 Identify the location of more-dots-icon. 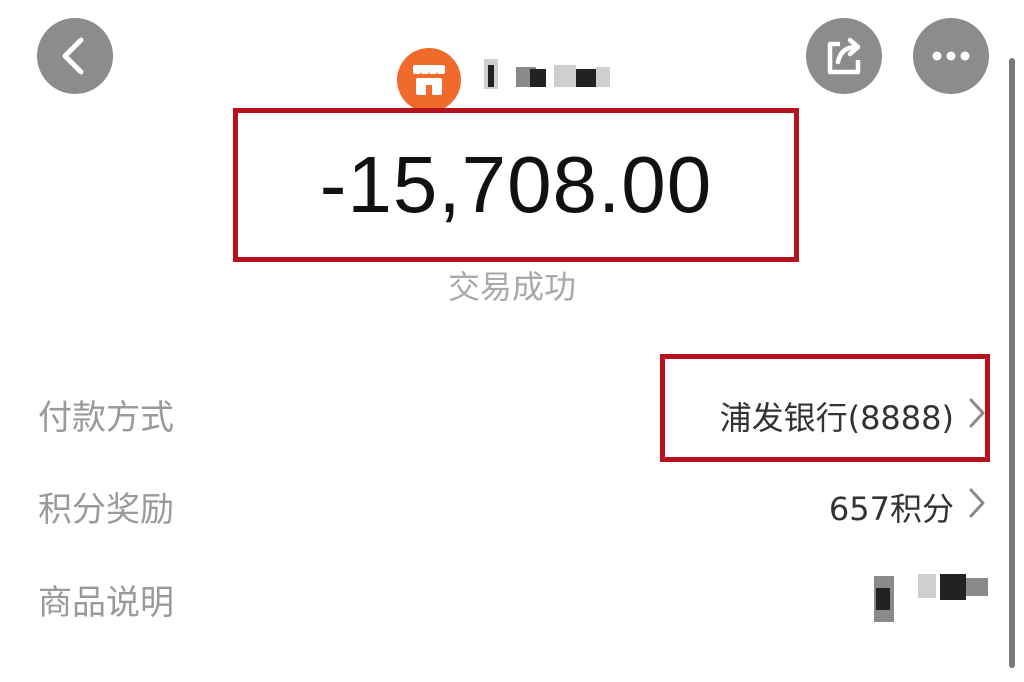
(951, 56).